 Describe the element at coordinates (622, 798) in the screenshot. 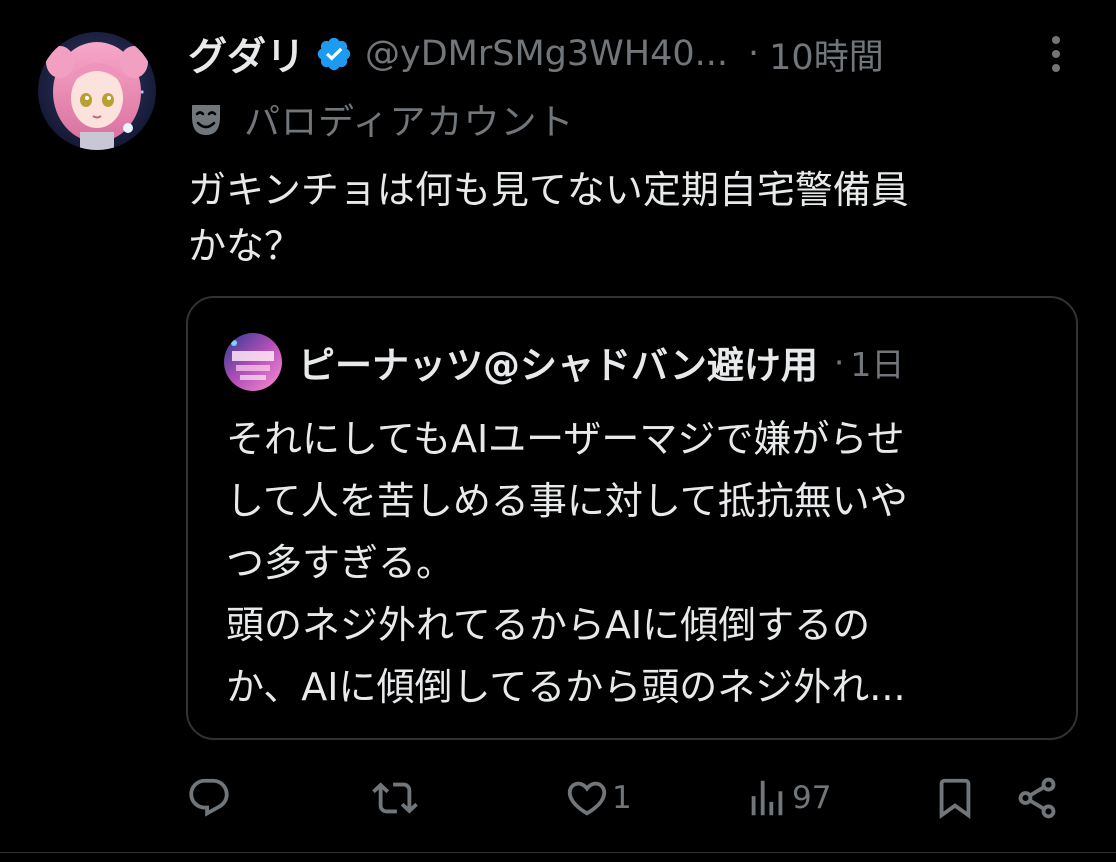

I see `like-count: 1` at that location.